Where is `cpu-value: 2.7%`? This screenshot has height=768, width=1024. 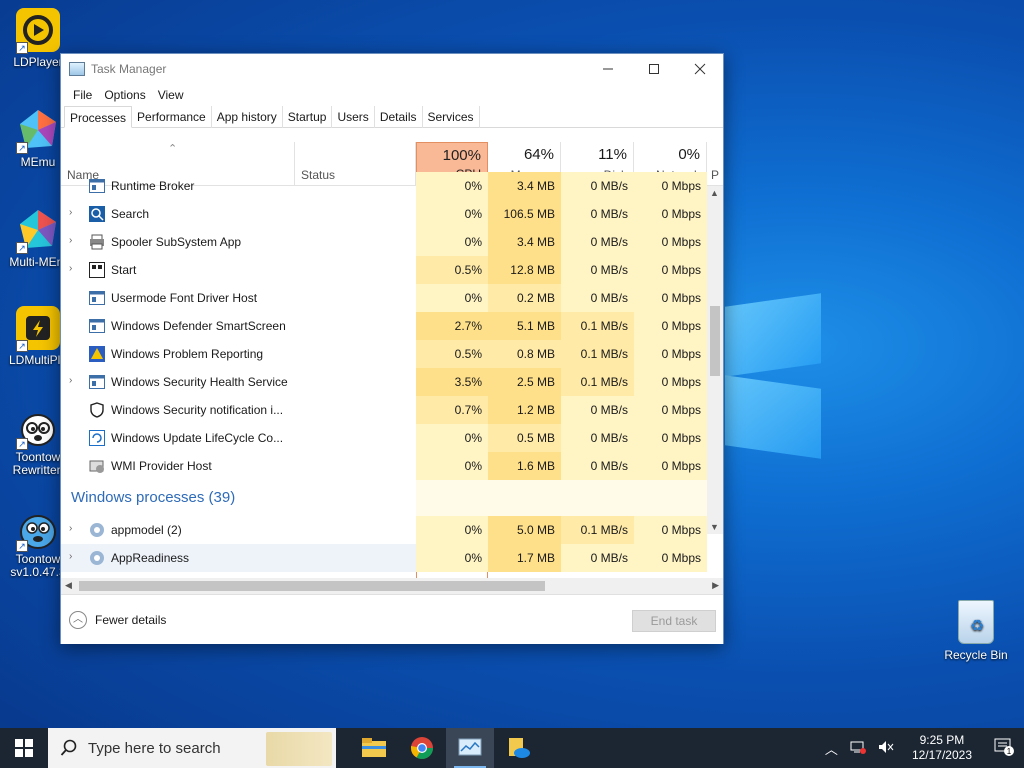
cpu-value: 2.7% is located at coordinates (452, 326).